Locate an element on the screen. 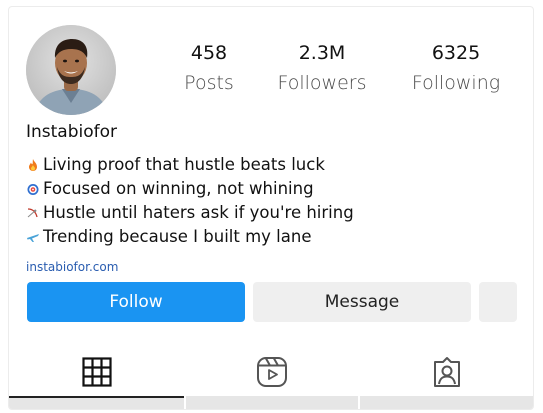 The width and height of the screenshot is (543, 413). stat-following: 6325 Following is located at coordinates (456, 68).